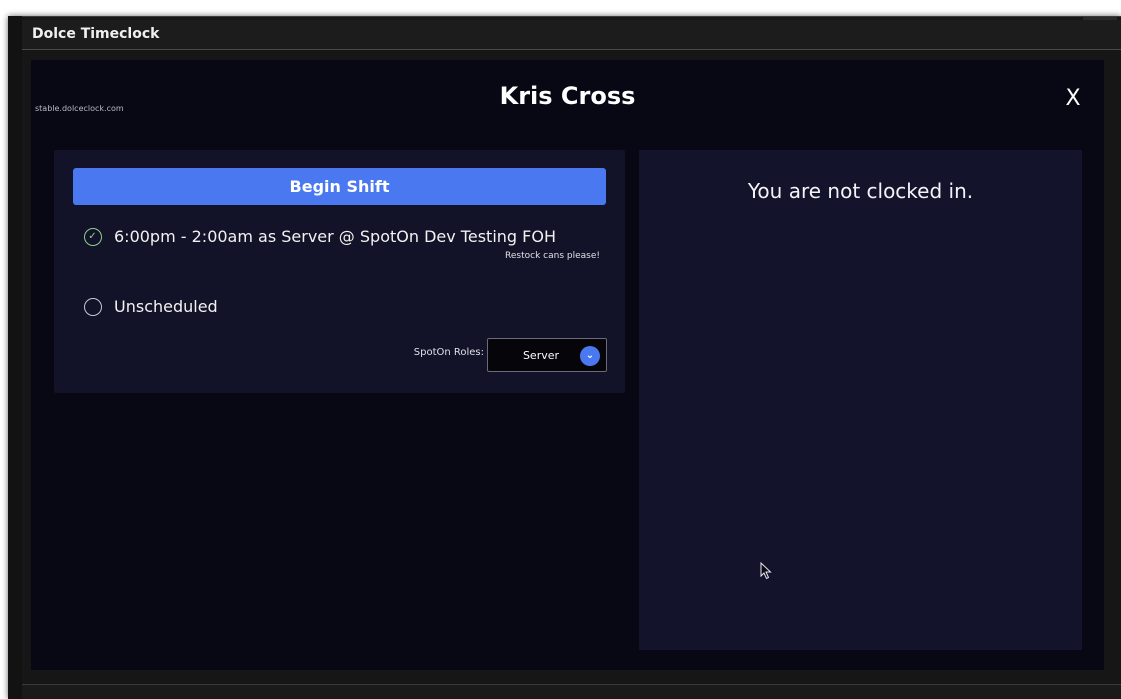 This screenshot has height=699, width=1121. Describe the element at coordinates (571, 691) in the screenshot. I see `window-bottom-bar` at that location.